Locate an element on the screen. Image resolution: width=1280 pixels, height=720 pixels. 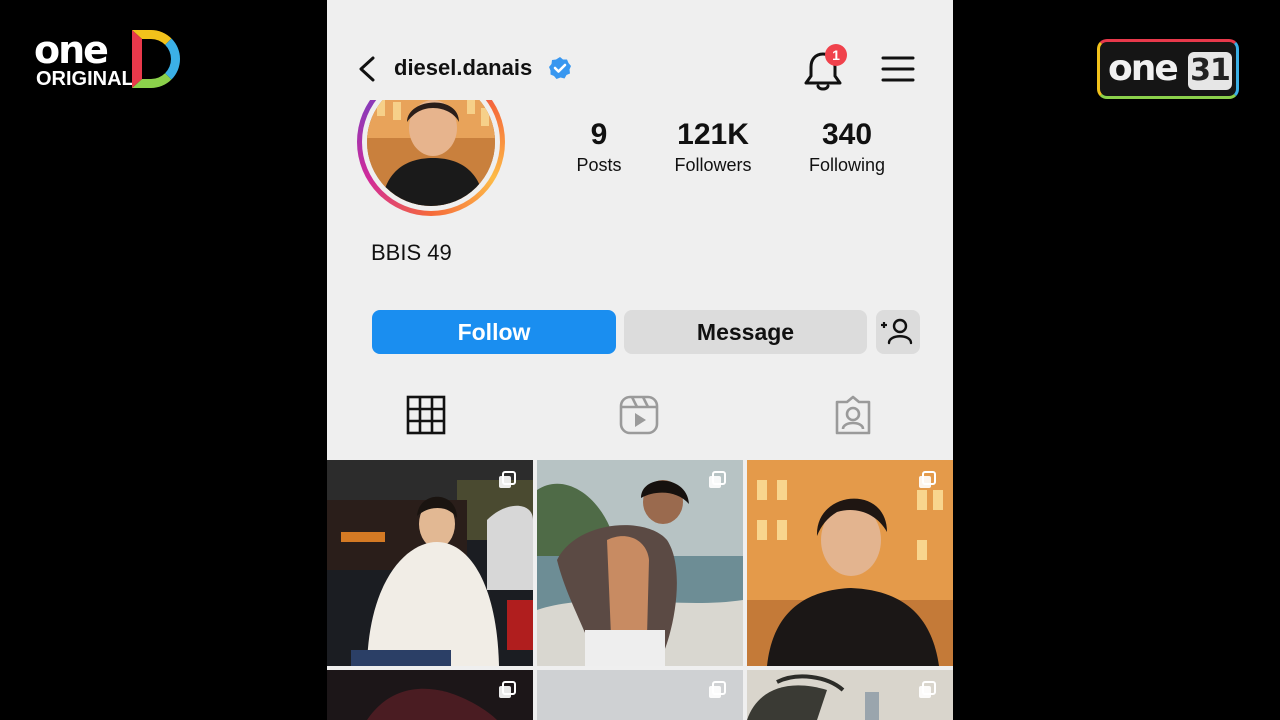
profile-username: diesel.danais is located at coordinates (463, 67).